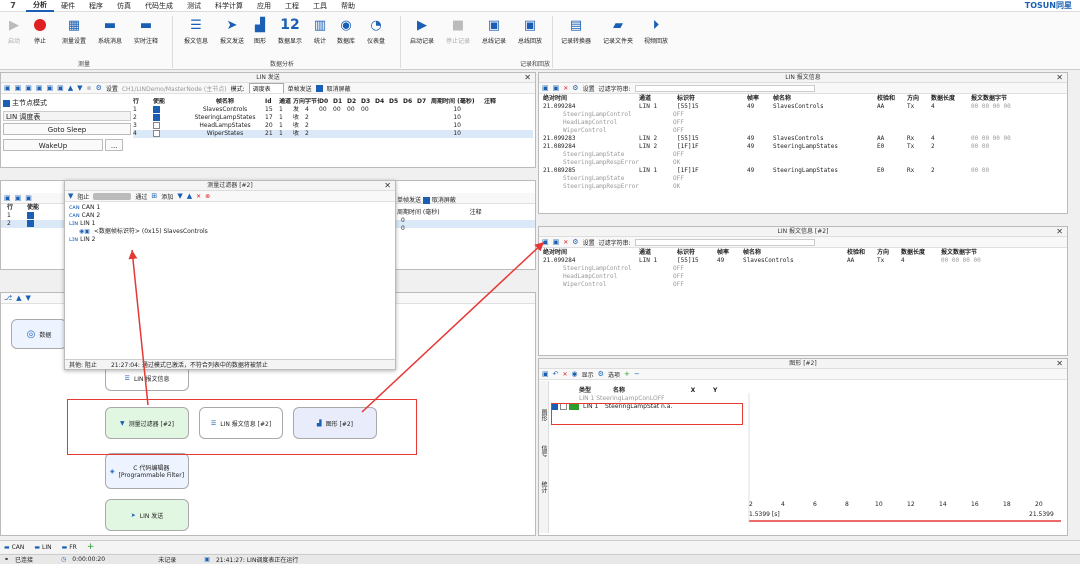 Image resolution: width=1080 pixels, height=564 pixels. What do you see at coordinates (91, 547) in the screenshot?
I see `add-tab-icon: +` at bounding box center [91, 547].